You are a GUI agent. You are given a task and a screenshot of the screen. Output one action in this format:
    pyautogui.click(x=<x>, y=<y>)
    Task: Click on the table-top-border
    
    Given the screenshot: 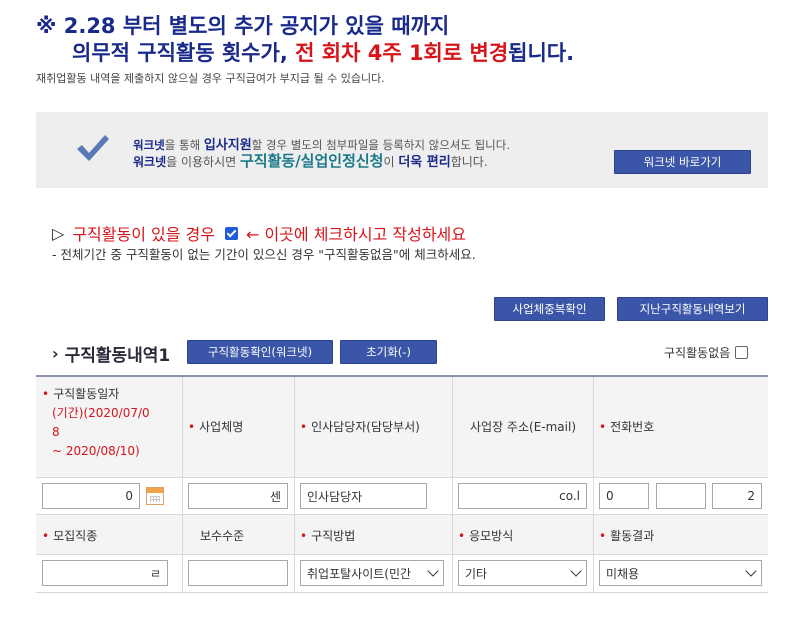 What is the action you would take?
    pyautogui.click(x=402, y=376)
    